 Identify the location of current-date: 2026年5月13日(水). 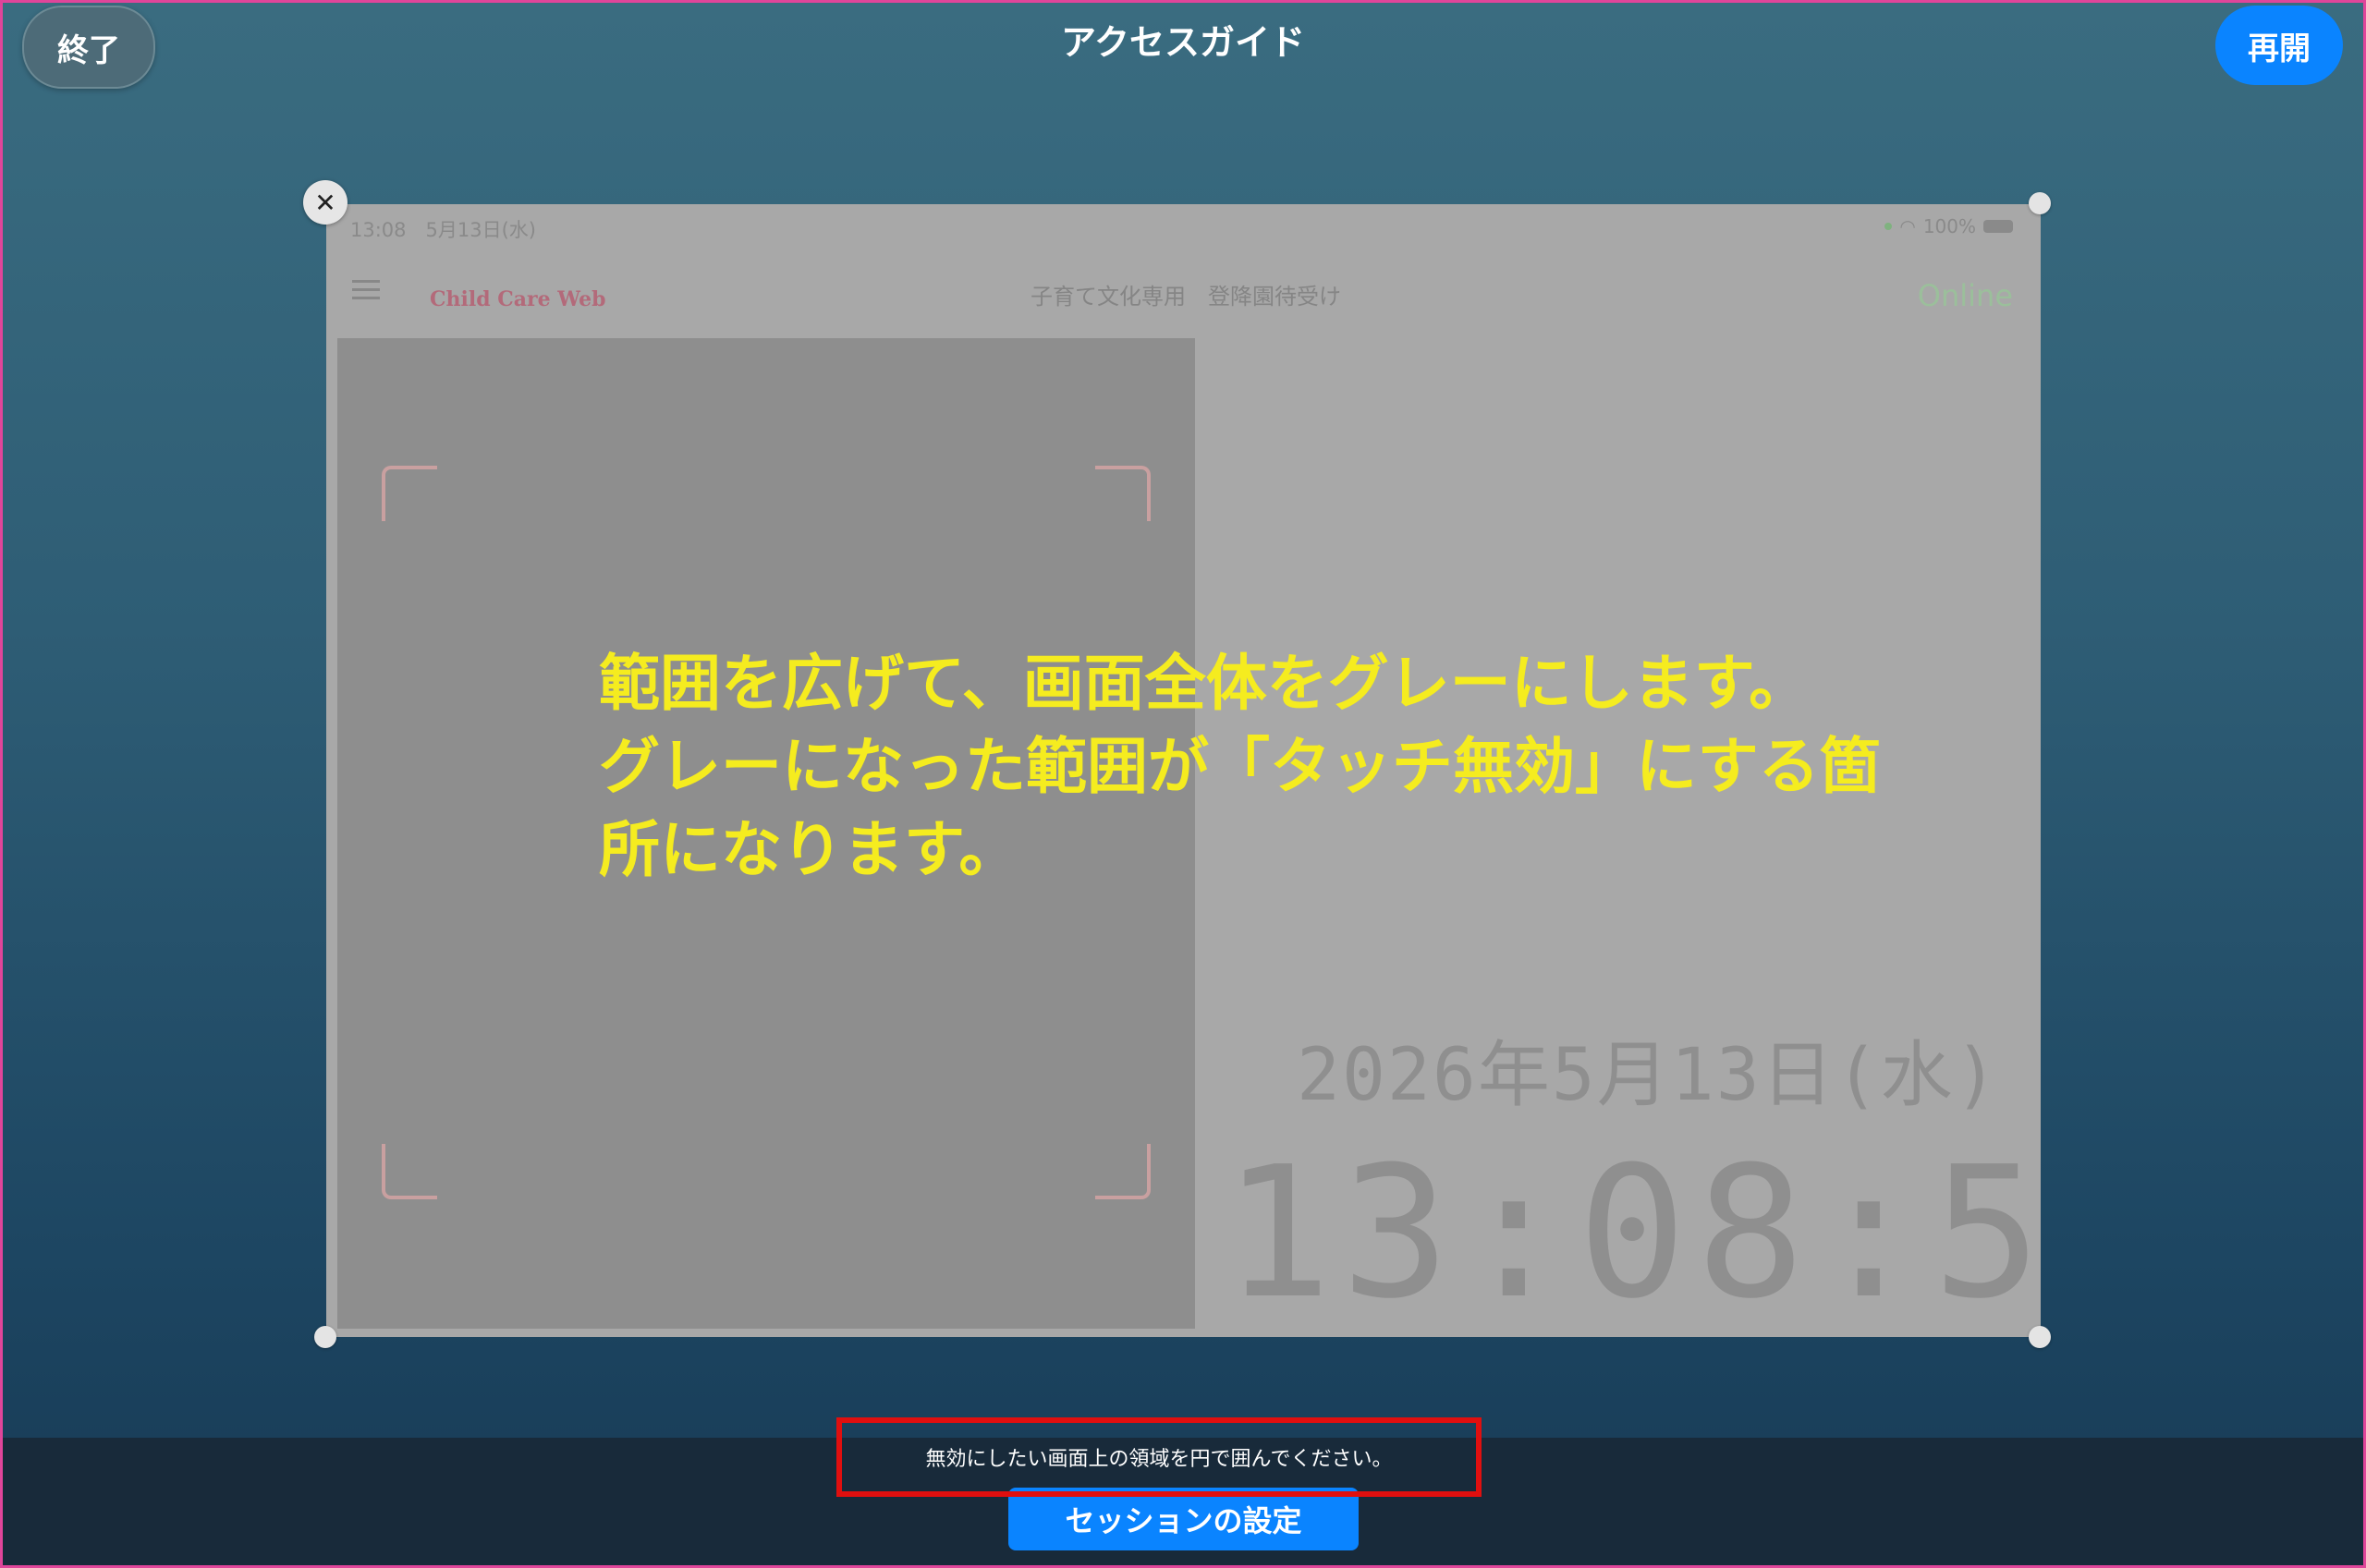
(1648, 1075).